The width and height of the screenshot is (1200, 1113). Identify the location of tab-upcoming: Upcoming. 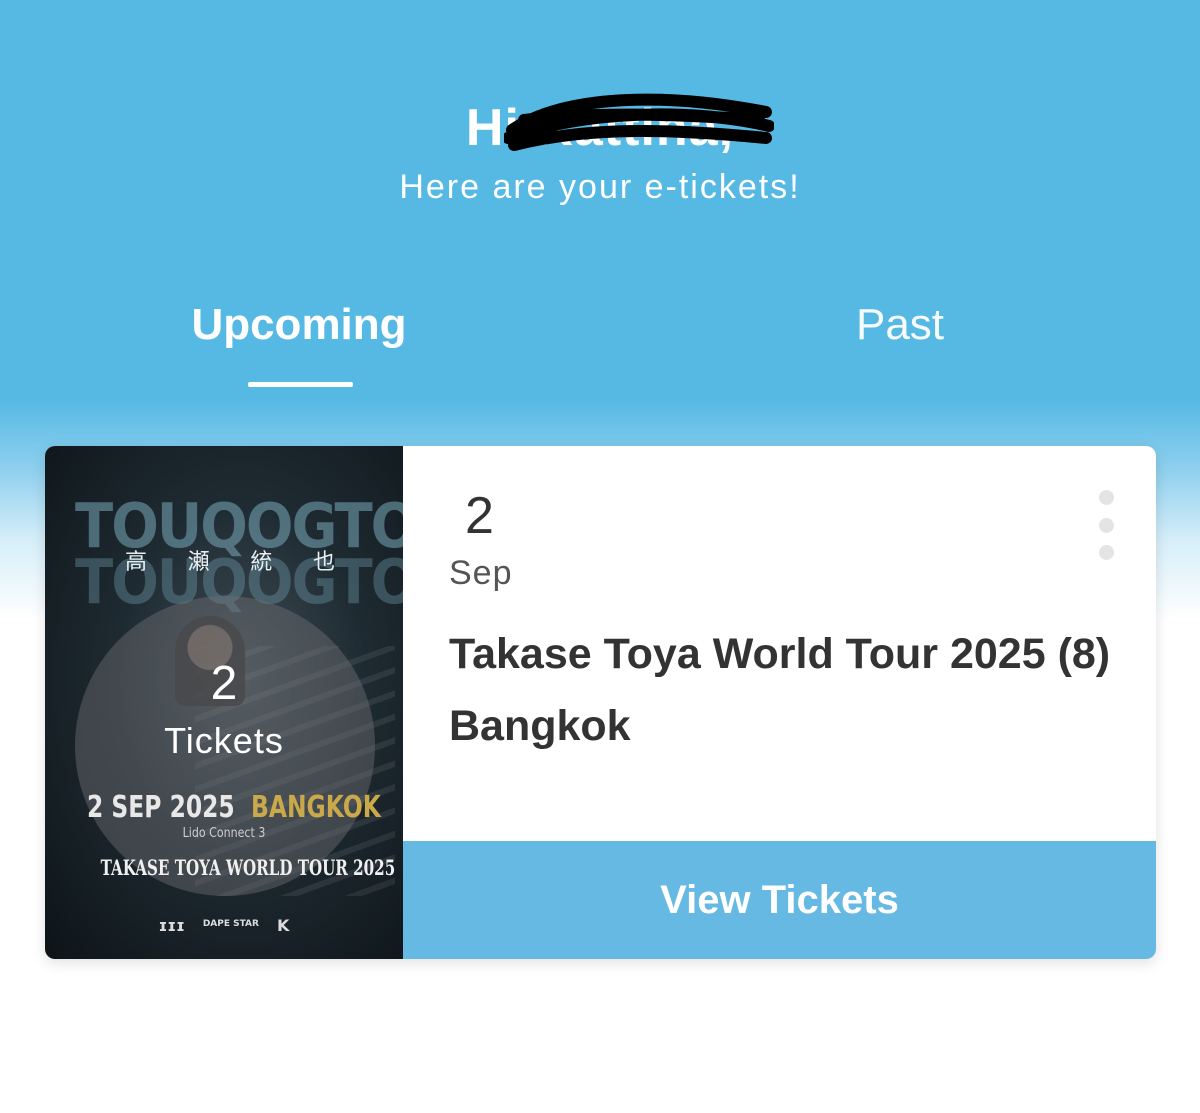
(299, 325).